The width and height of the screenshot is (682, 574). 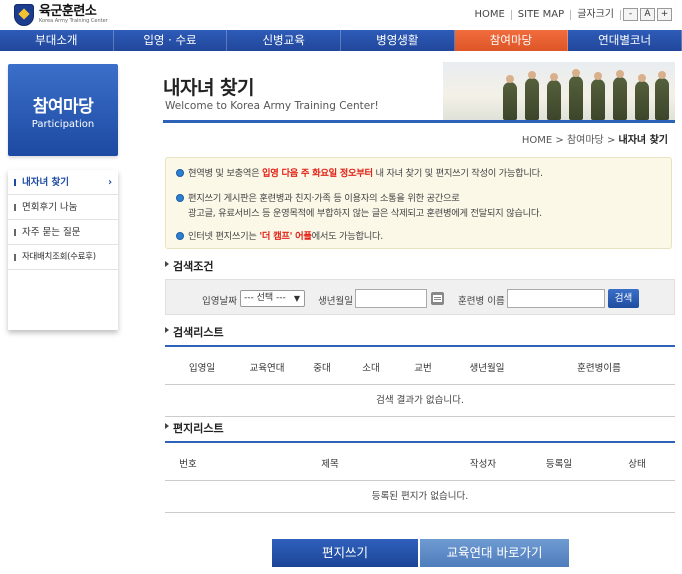 What do you see at coordinates (556, 298) in the screenshot?
I see `trainee-name-input` at bounding box center [556, 298].